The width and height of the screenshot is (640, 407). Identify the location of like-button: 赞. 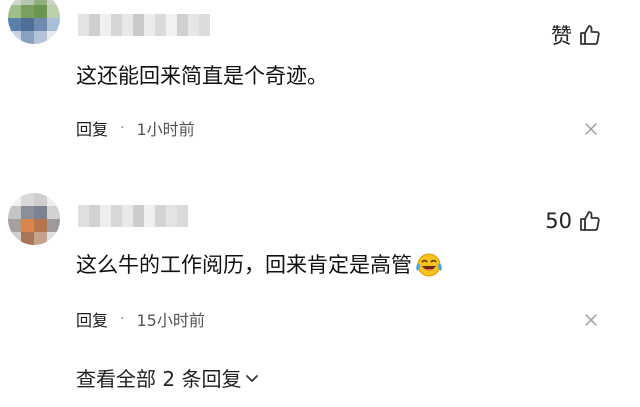
(576, 35).